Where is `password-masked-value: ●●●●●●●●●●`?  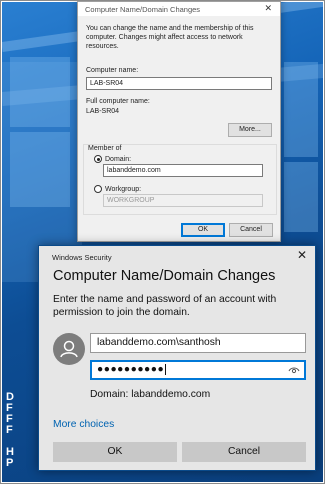 password-masked-value: ●●●●●●●●●● is located at coordinates (131, 370).